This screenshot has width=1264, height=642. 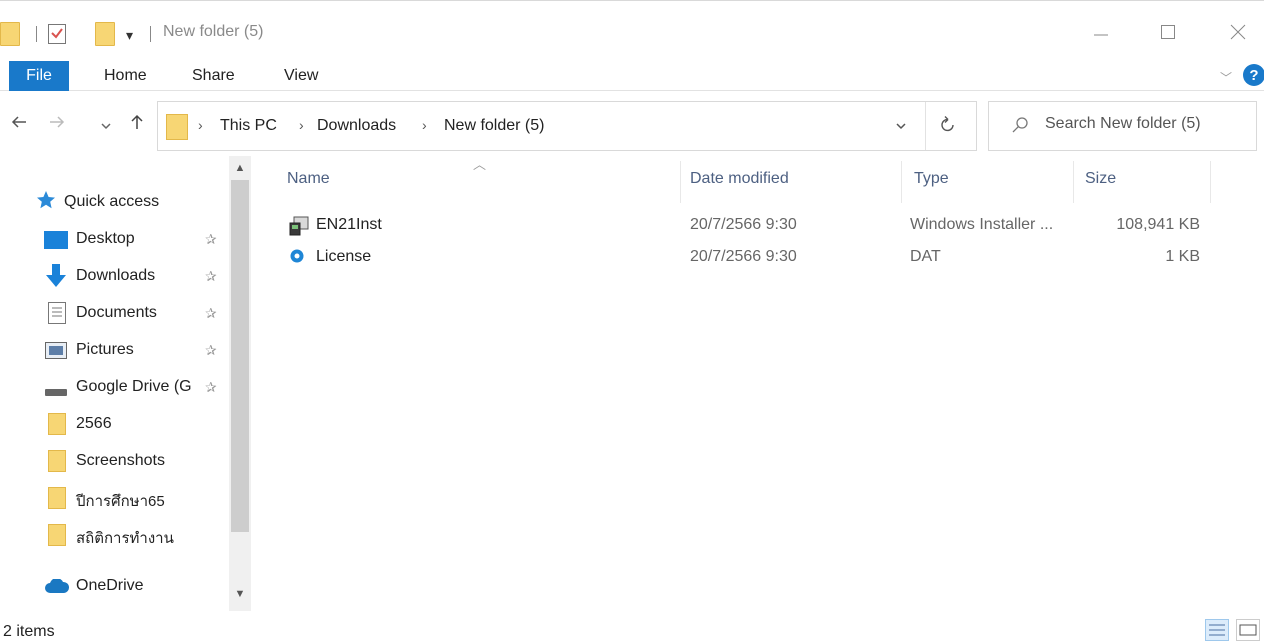 What do you see at coordinates (106, 126) in the screenshot?
I see `recent-locations-chevron-icon` at bounding box center [106, 126].